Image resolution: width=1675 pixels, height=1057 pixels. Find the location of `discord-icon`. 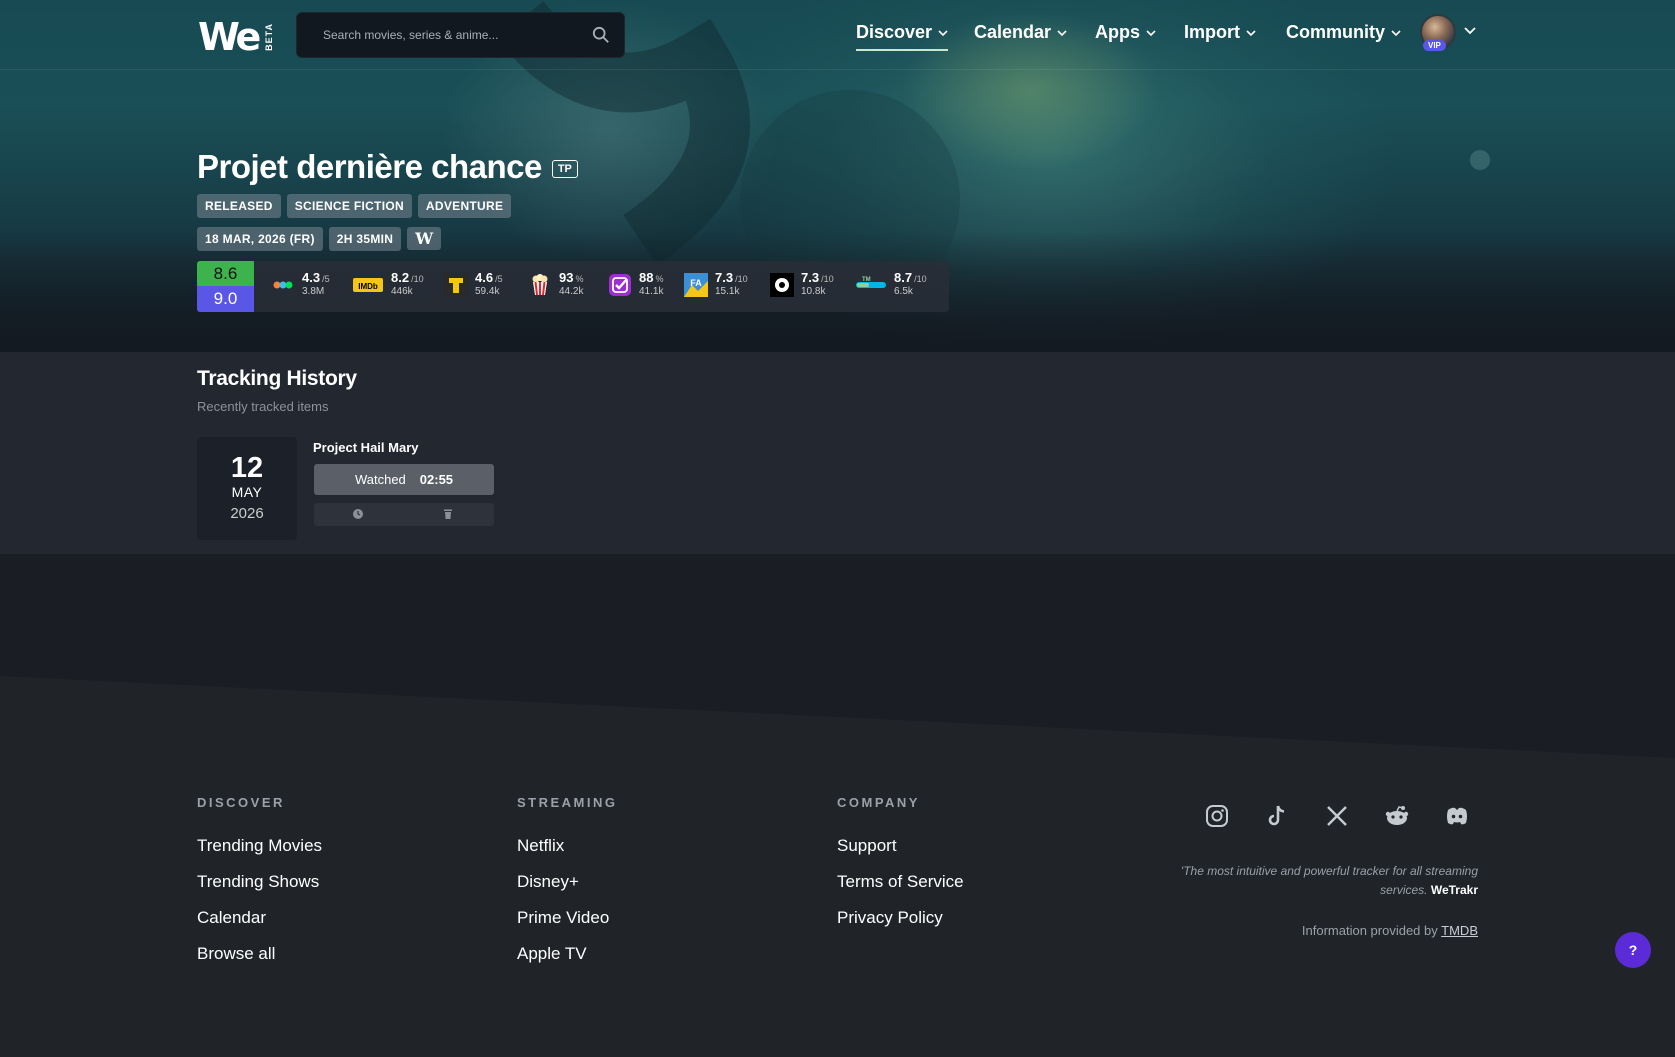

discord-icon is located at coordinates (1457, 816).